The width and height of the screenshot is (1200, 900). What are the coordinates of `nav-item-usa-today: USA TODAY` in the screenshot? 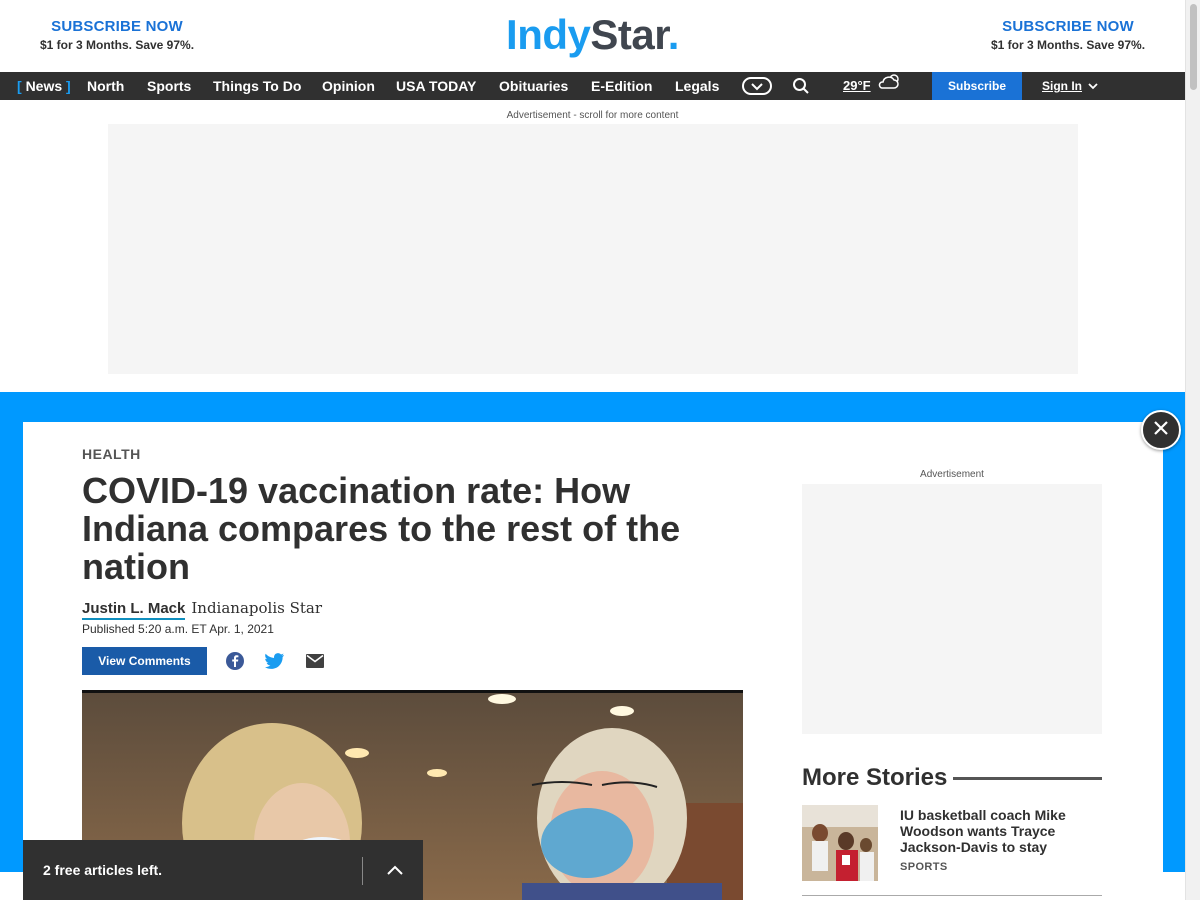 It's located at (436, 86).